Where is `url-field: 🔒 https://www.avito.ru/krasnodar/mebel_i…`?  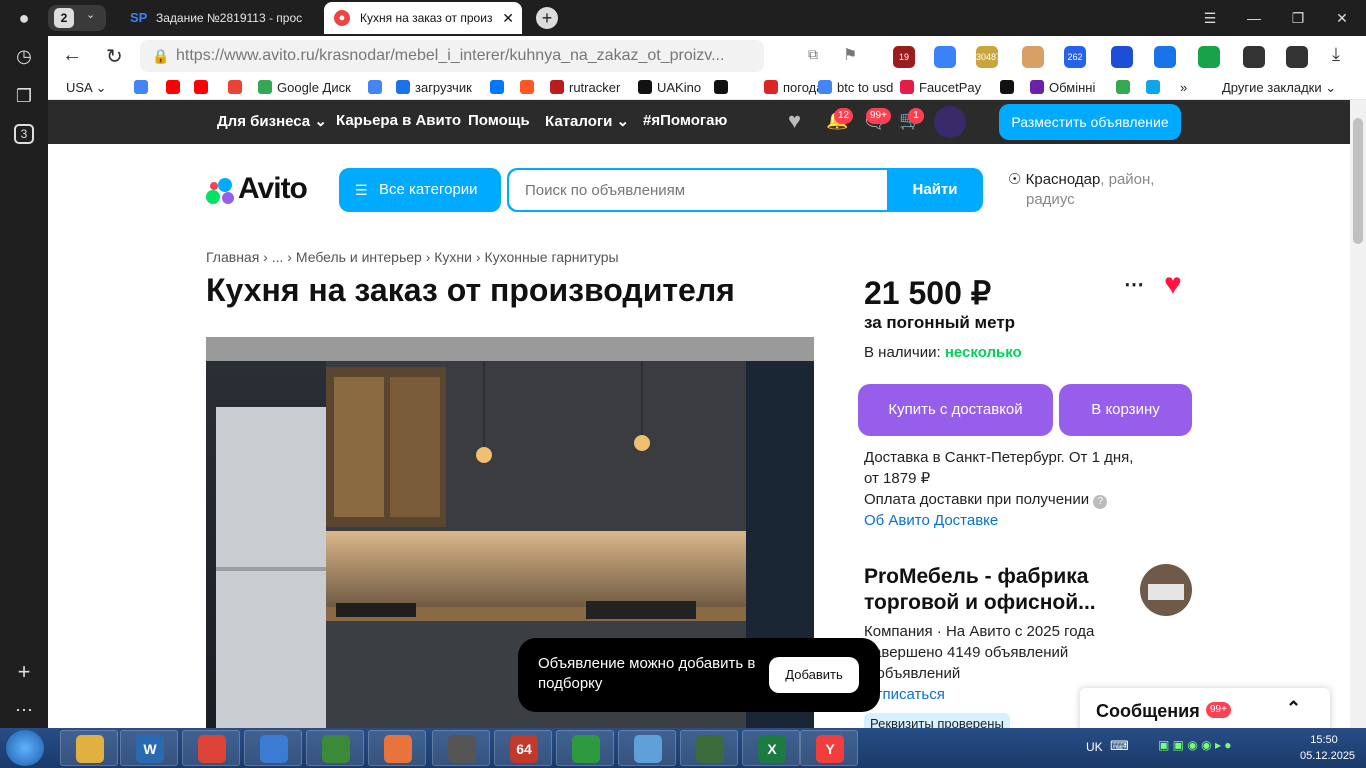
url-field: 🔒 https://www.avito.ru/krasnodar/mebel_i… is located at coordinates (452, 56).